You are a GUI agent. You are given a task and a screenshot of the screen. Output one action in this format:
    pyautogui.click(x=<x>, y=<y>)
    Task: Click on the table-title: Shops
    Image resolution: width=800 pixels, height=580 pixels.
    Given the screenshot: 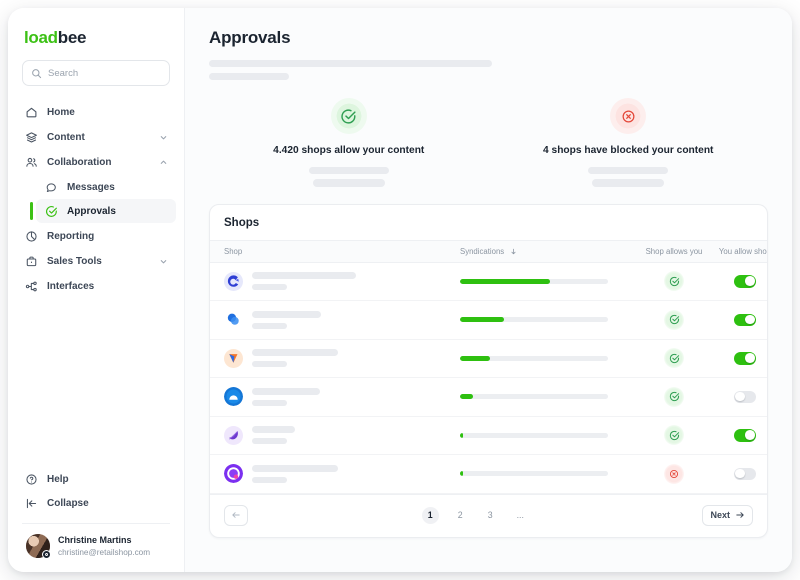 What is the action you would take?
    pyautogui.click(x=242, y=222)
    